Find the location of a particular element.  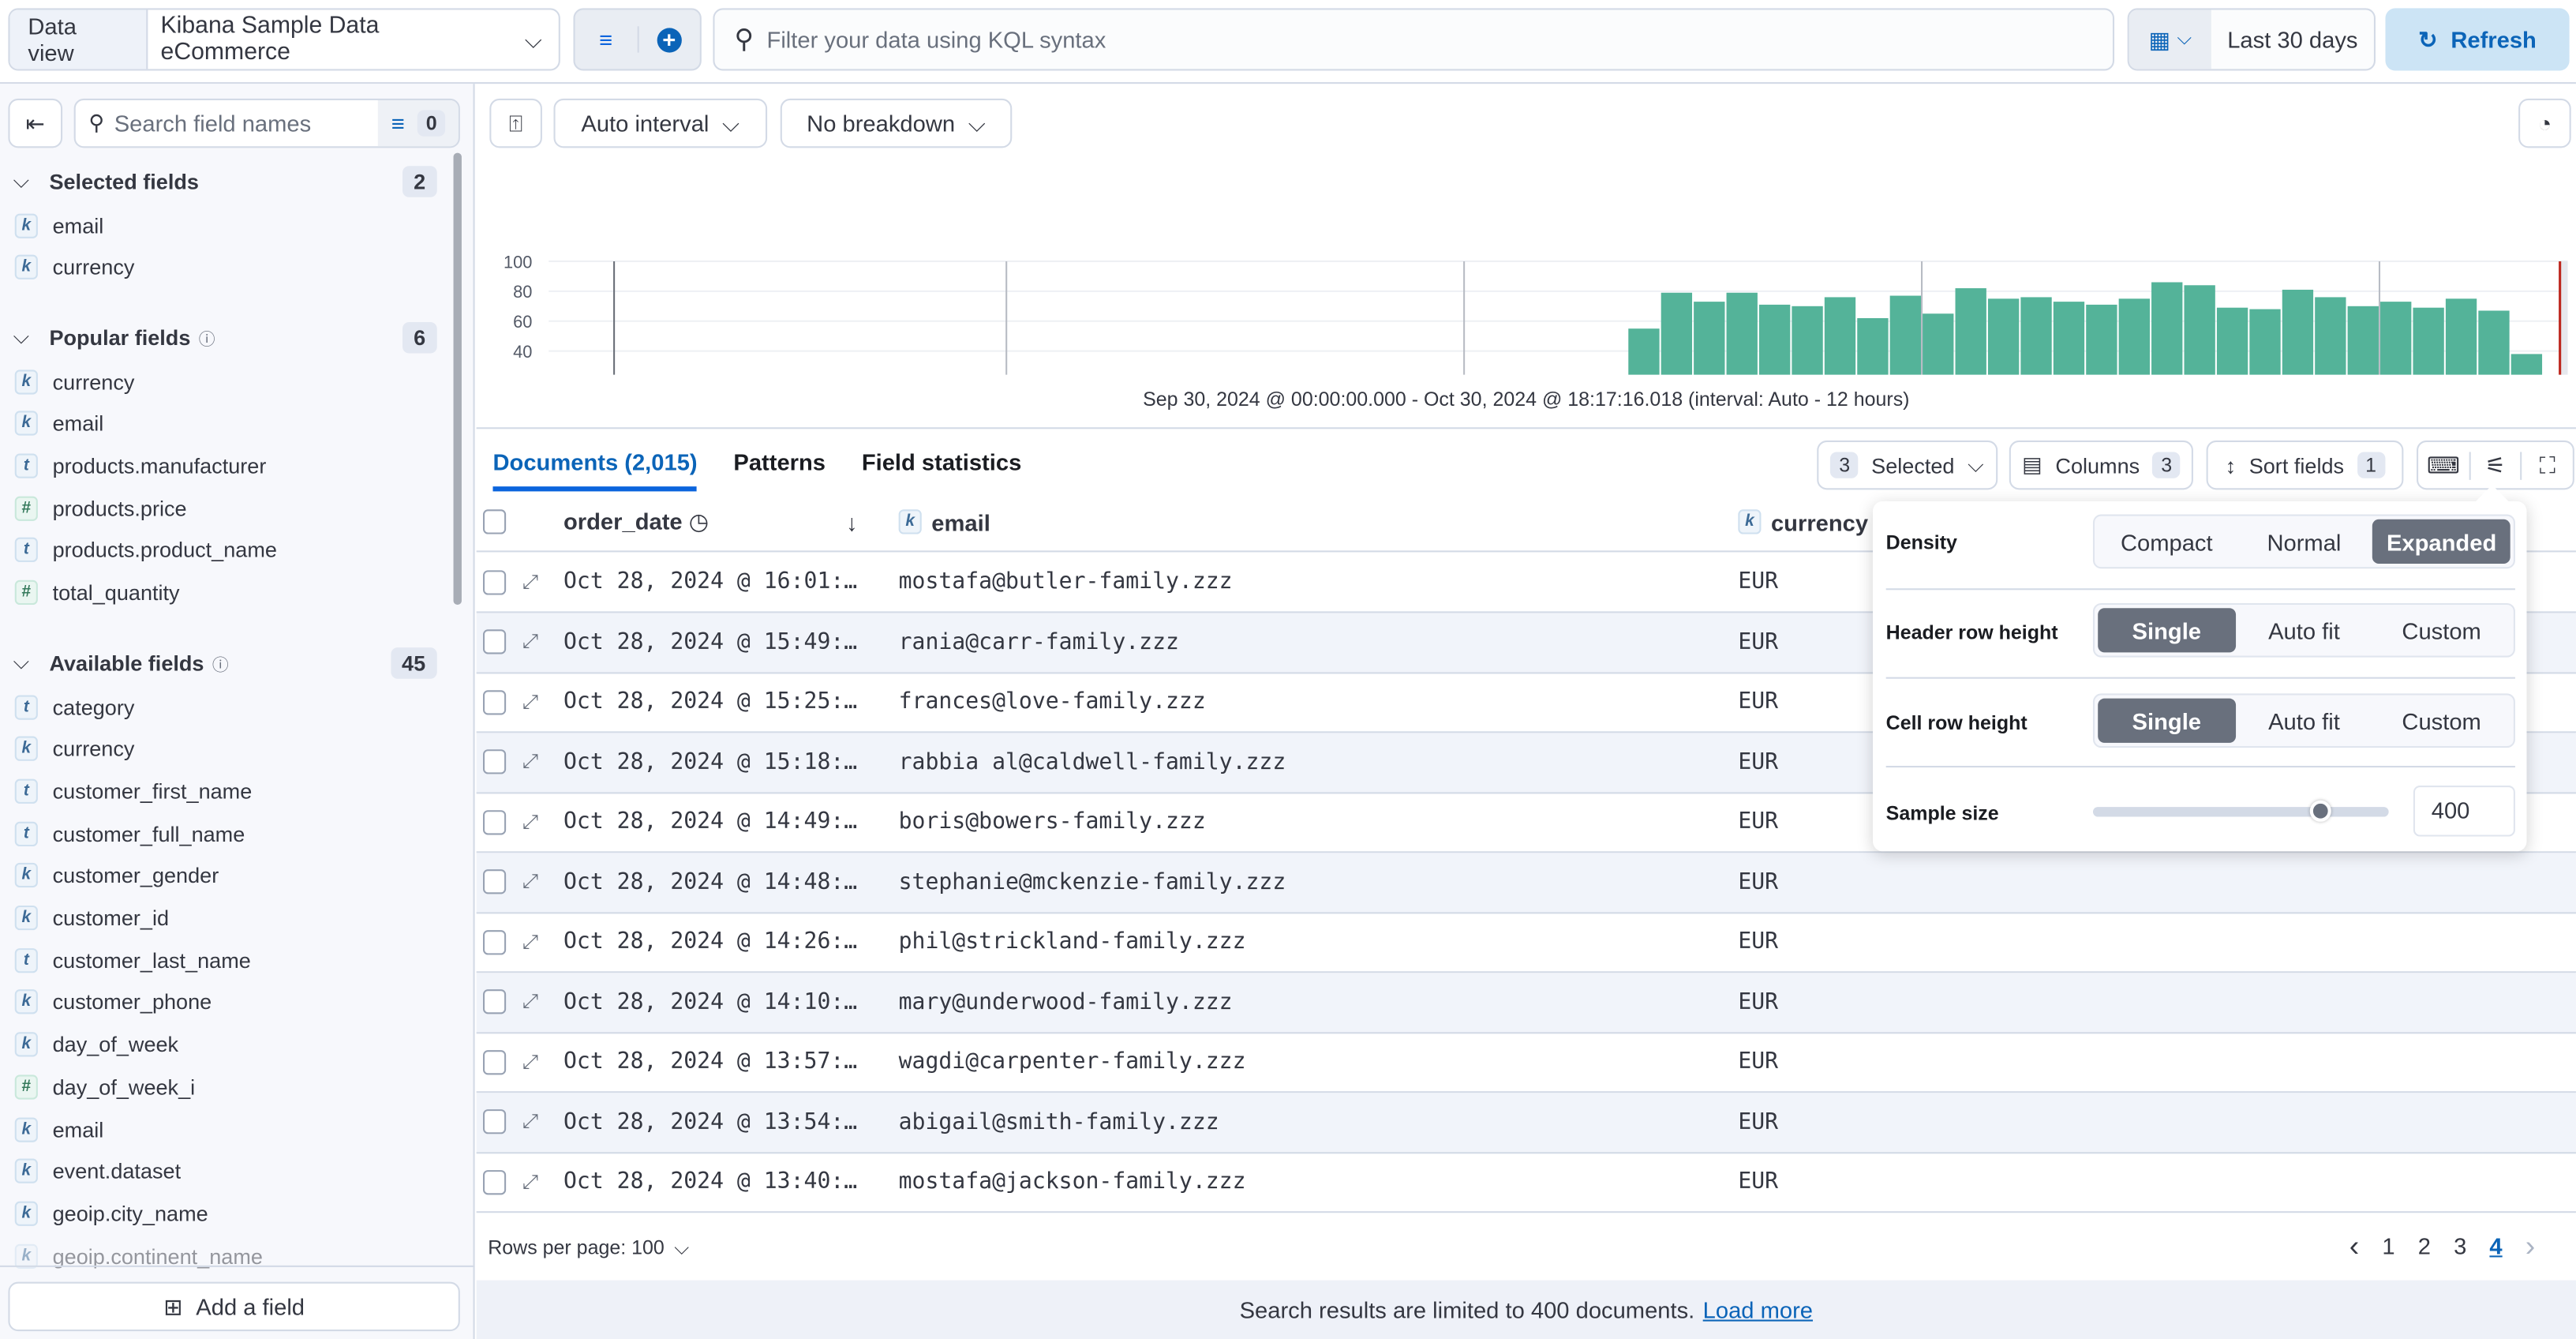

cell-option-auto-fit: Auto fit is located at coordinates (2303, 721).